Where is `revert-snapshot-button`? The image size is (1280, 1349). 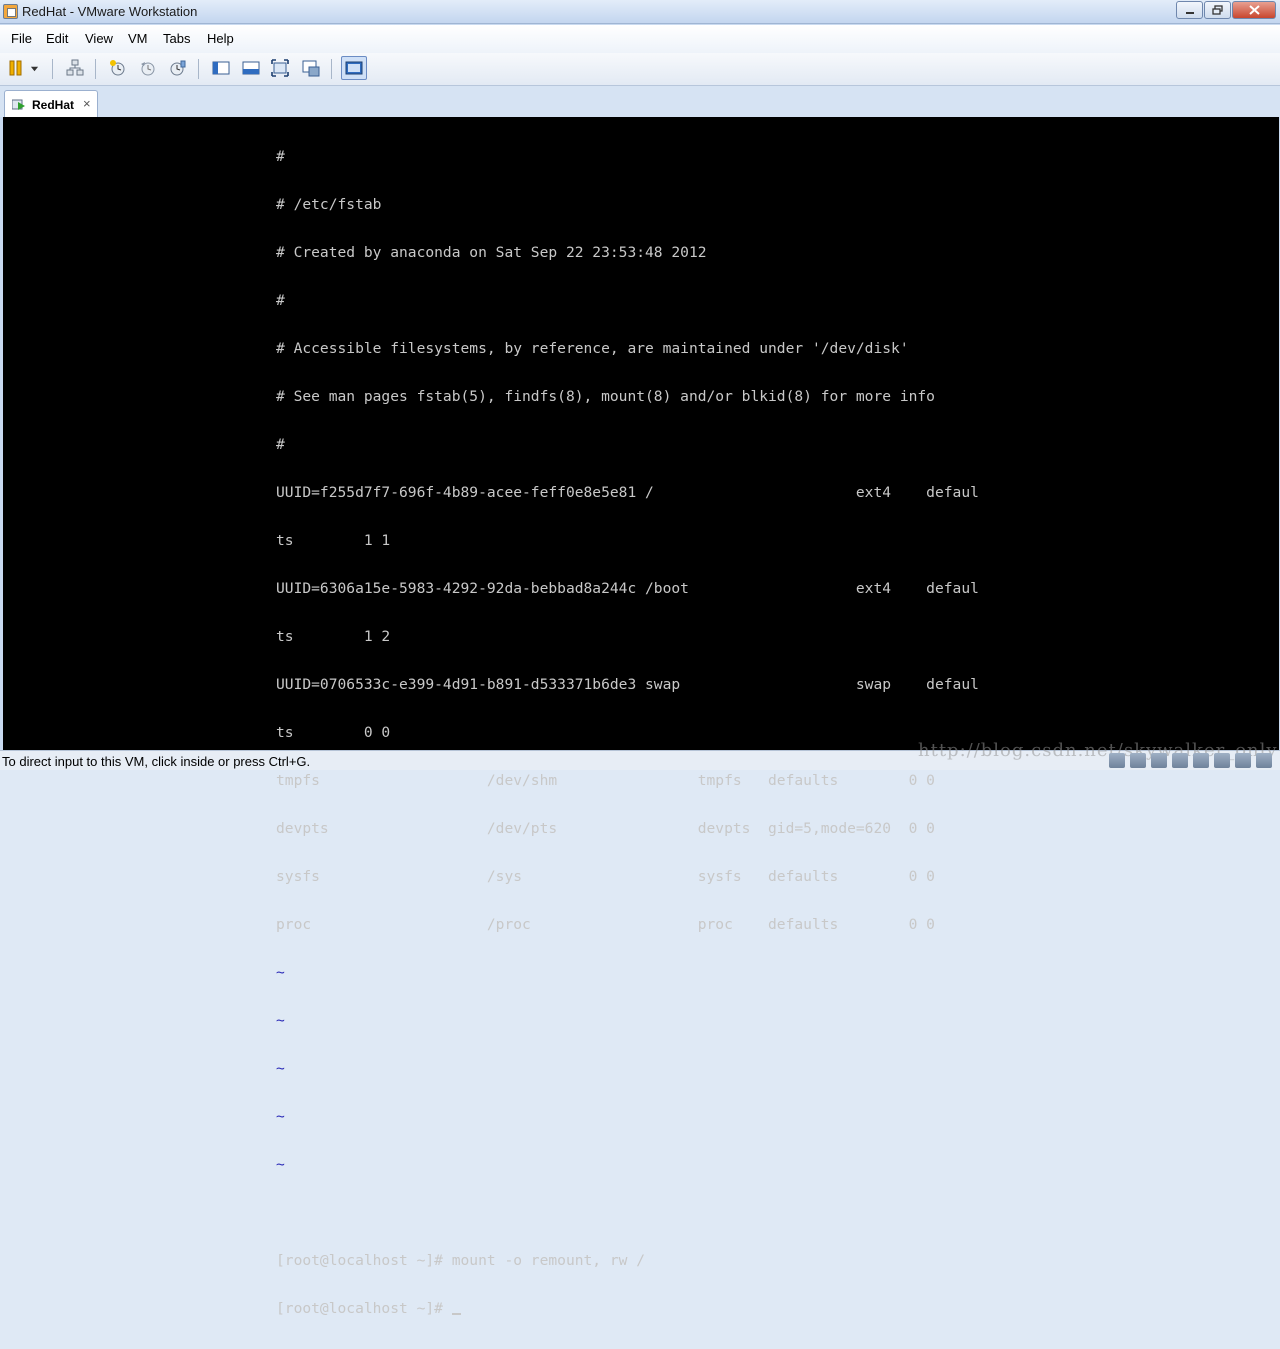 revert-snapshot-button is located at coordinates (148, 68).